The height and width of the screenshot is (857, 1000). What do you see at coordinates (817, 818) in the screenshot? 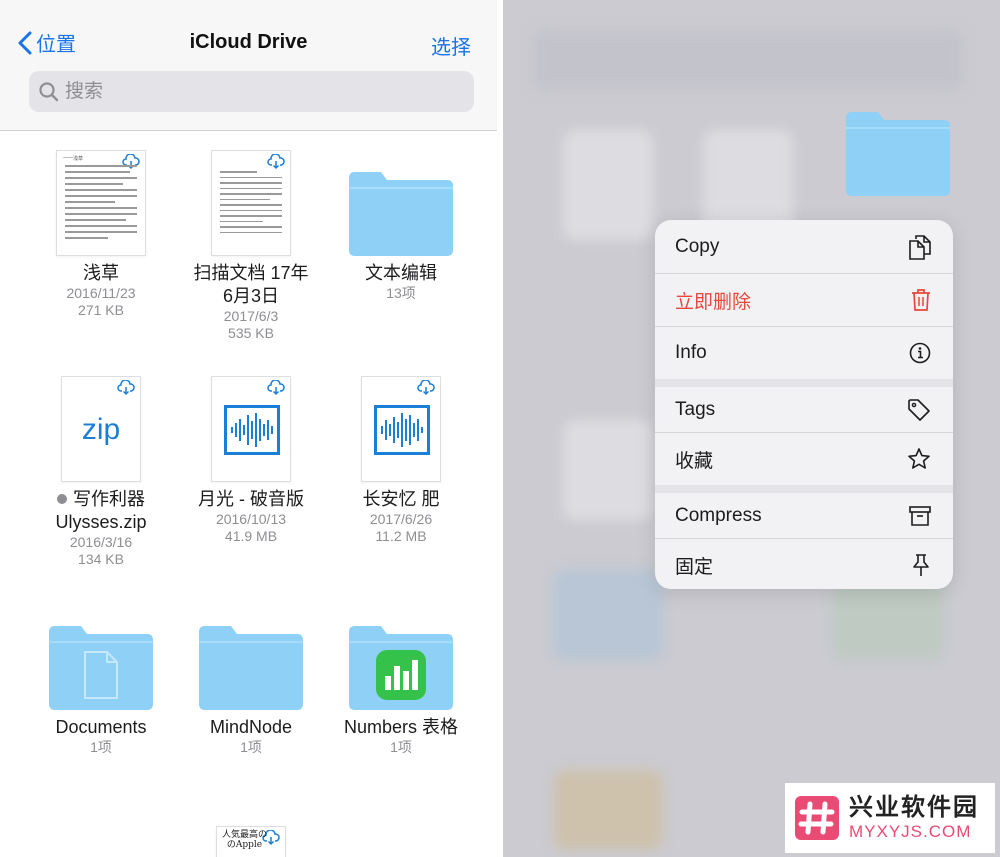
I see `watermark-logo-icon` at bounding box center [817, 818].